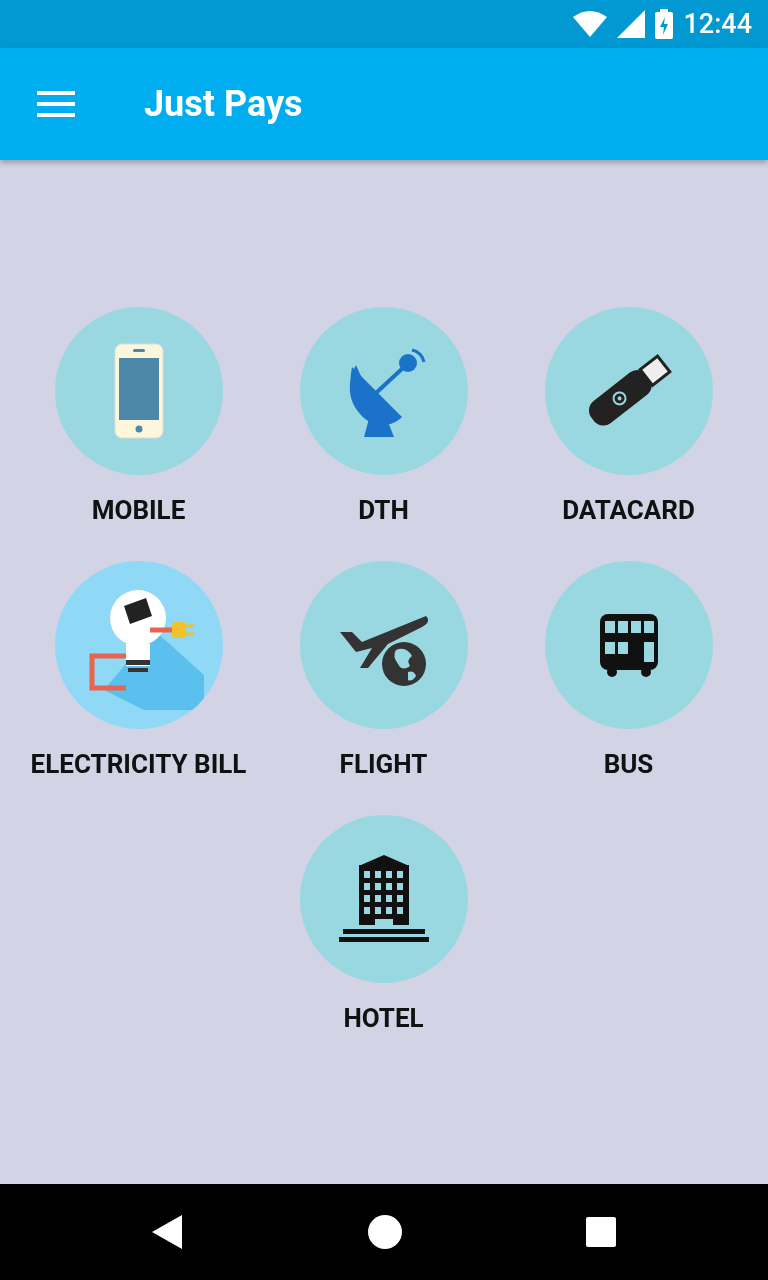 This screenshot has width=768, height=1280. Describe the element at coordinates (168, 1232) in the screenshot. I see `back-icon` at that location.